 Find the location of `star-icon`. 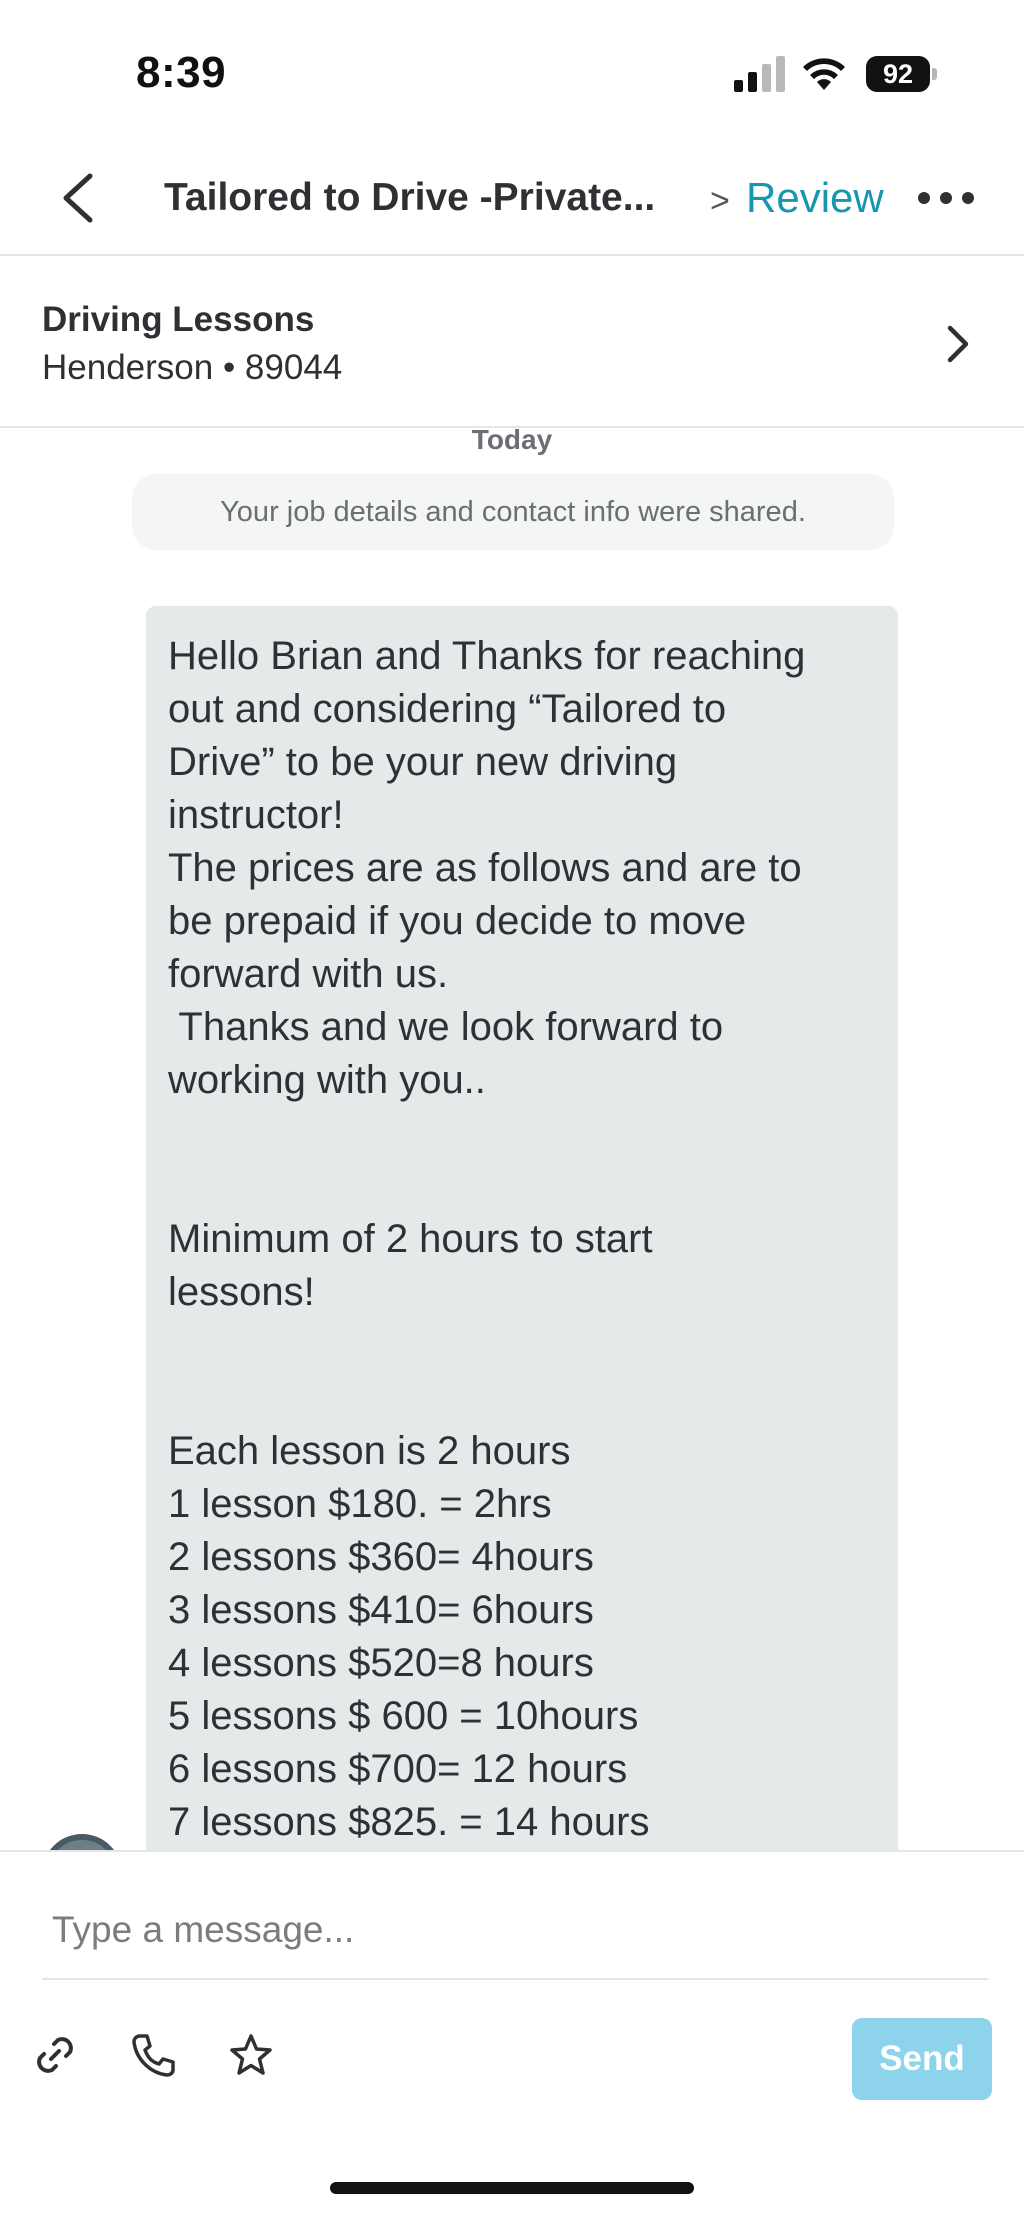

star-icon is located at coordinates (251, 2055).